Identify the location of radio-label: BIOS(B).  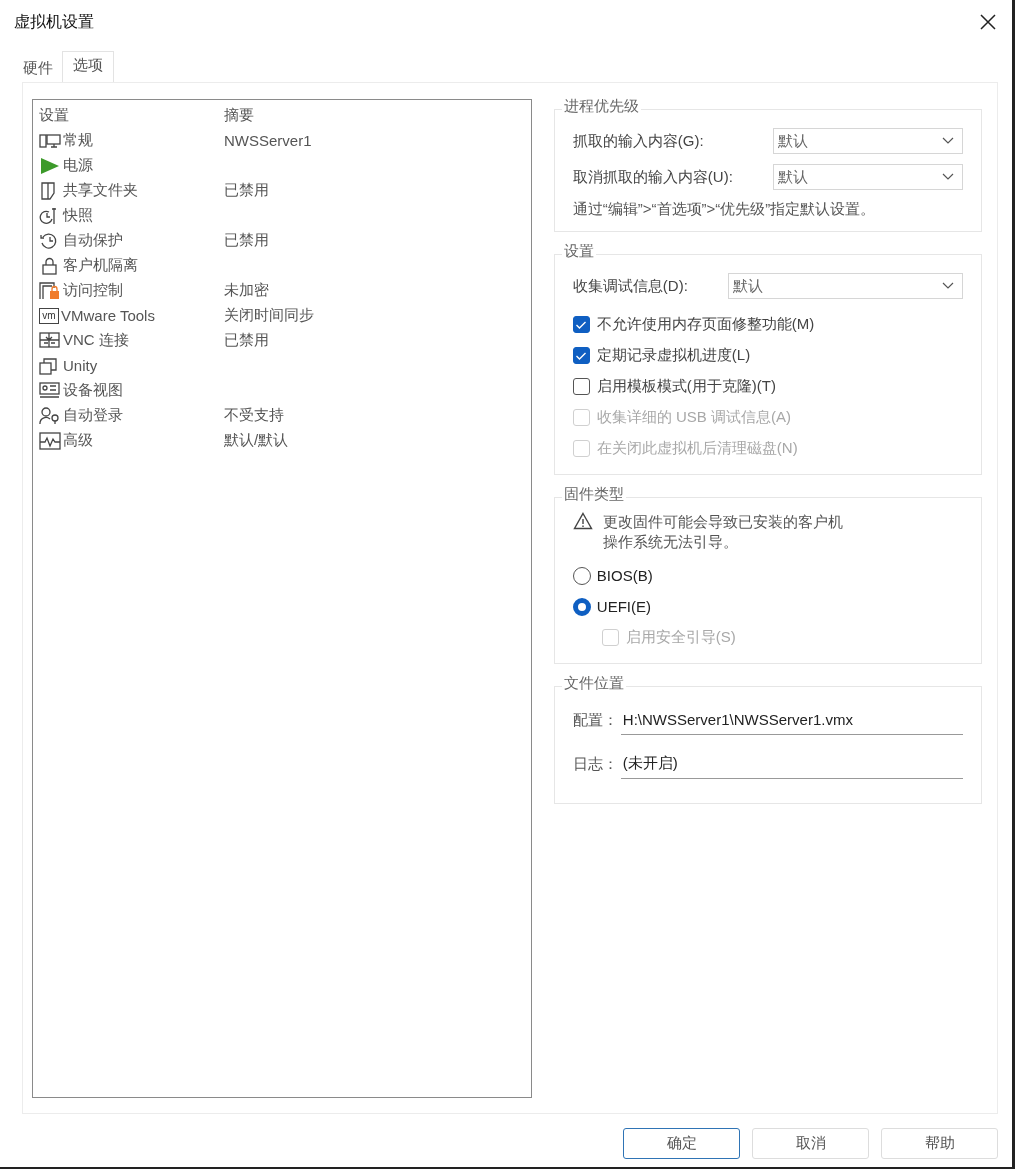
(624, 575).